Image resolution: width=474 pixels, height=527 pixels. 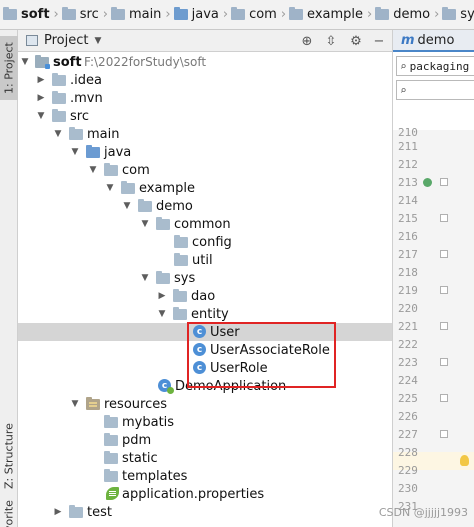 What do you see at coordinates (403, 66) in the screenshot?
I see `search-icon: ⌕` at bounding box center [403, 66].